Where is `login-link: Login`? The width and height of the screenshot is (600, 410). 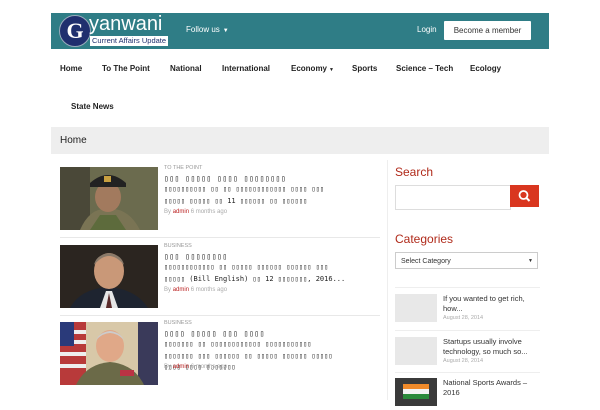
login-link: Login is located at coordinates (427, 29).